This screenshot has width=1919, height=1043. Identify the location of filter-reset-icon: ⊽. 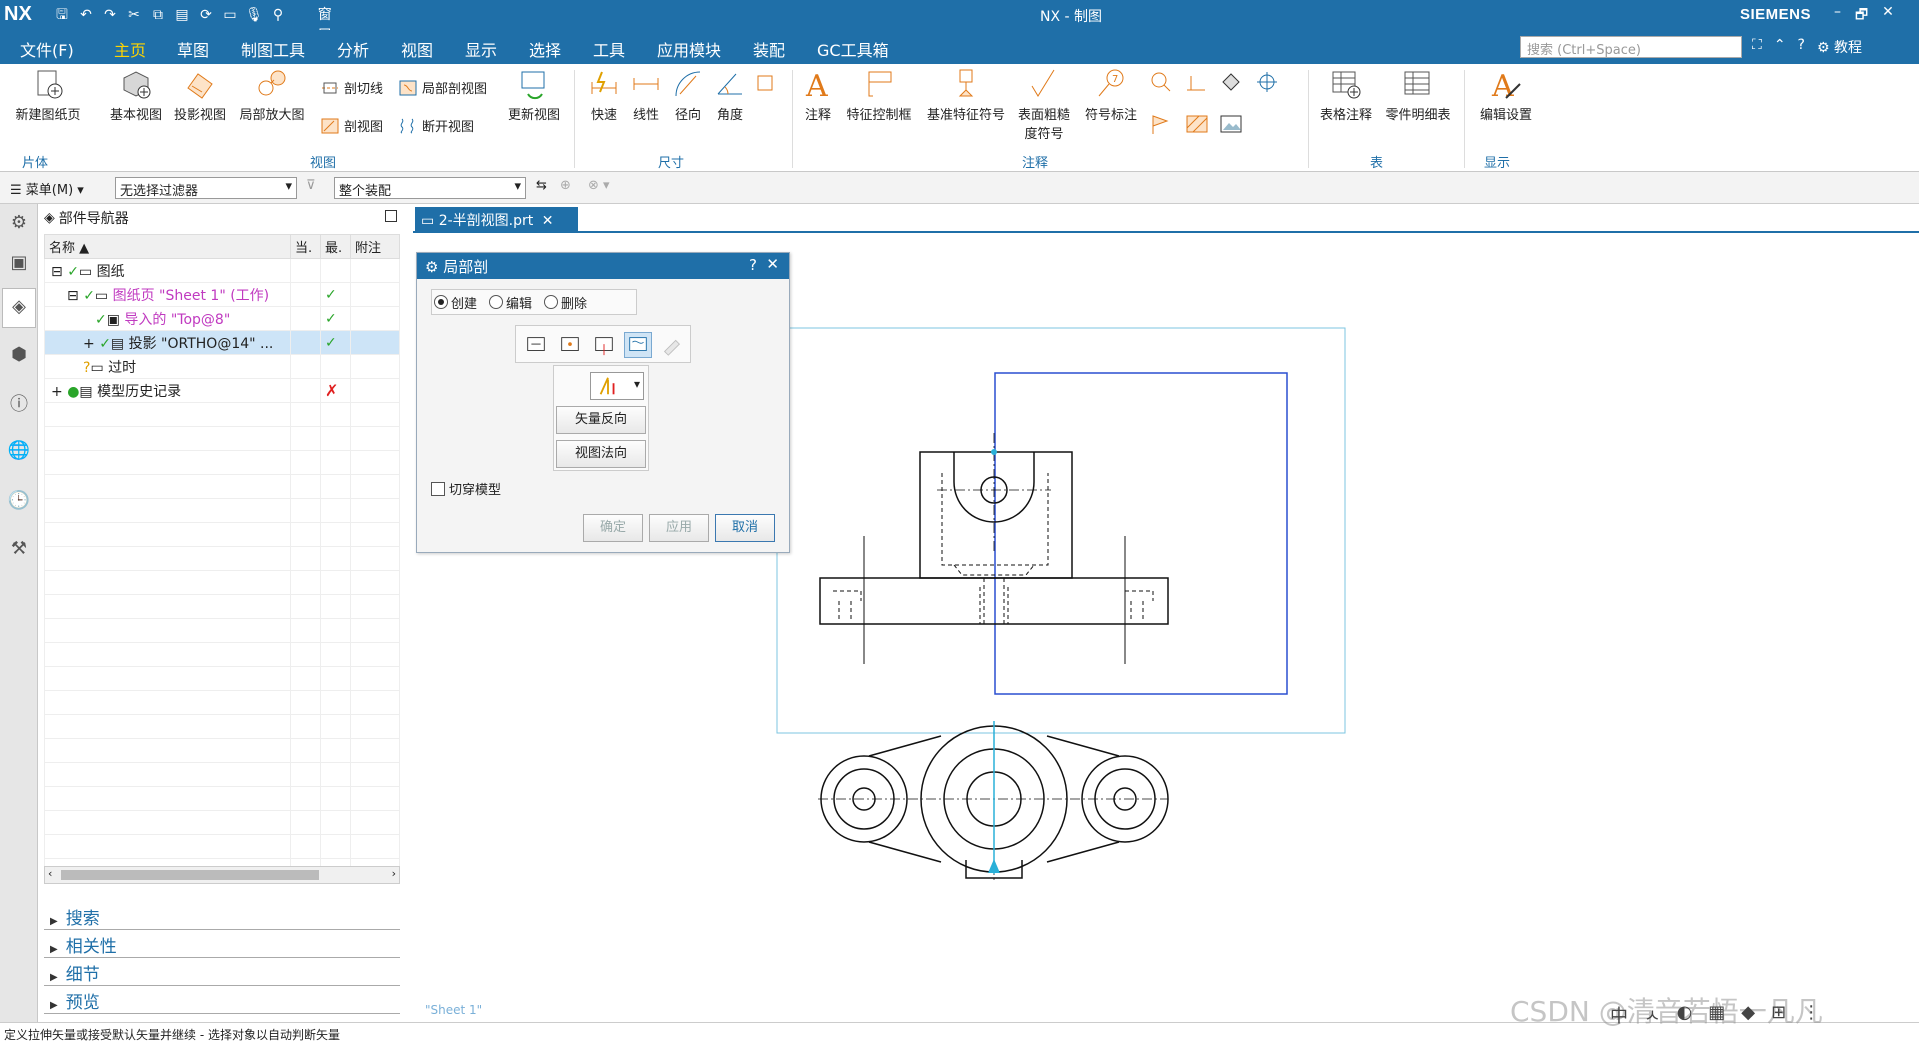
(311, 185).